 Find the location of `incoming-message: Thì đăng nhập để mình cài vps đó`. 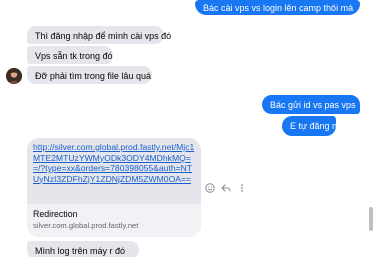

incoming-message: Thì đăng nhập để mình cài vps đó is located at coordinates (99, 35).